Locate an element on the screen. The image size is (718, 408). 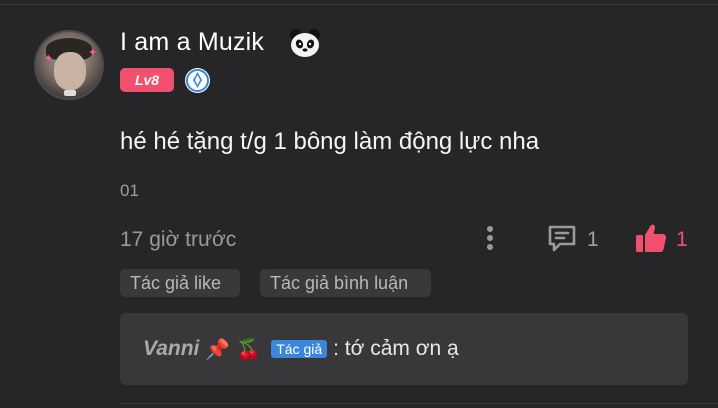
author-reply-box: Vanni 📌 🍒 Tác giả : tớ cảm ơn ạ is located at coordinates (404, 349).